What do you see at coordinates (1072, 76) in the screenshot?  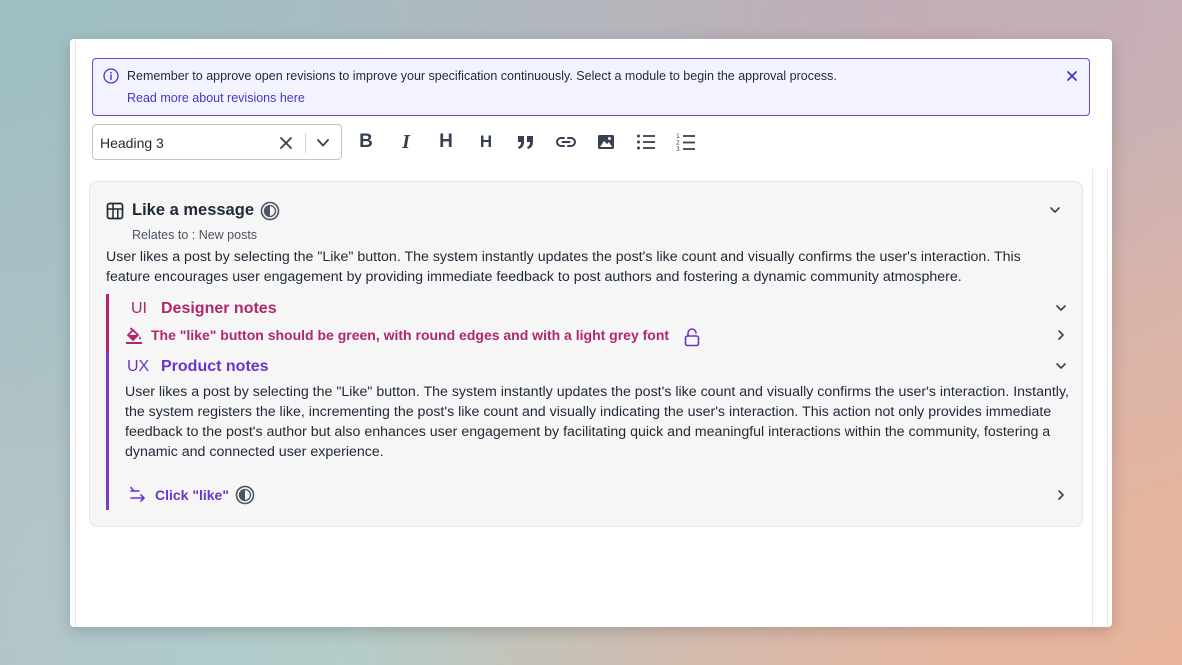 I see `close-icon` at bounding box center [1072, 76].